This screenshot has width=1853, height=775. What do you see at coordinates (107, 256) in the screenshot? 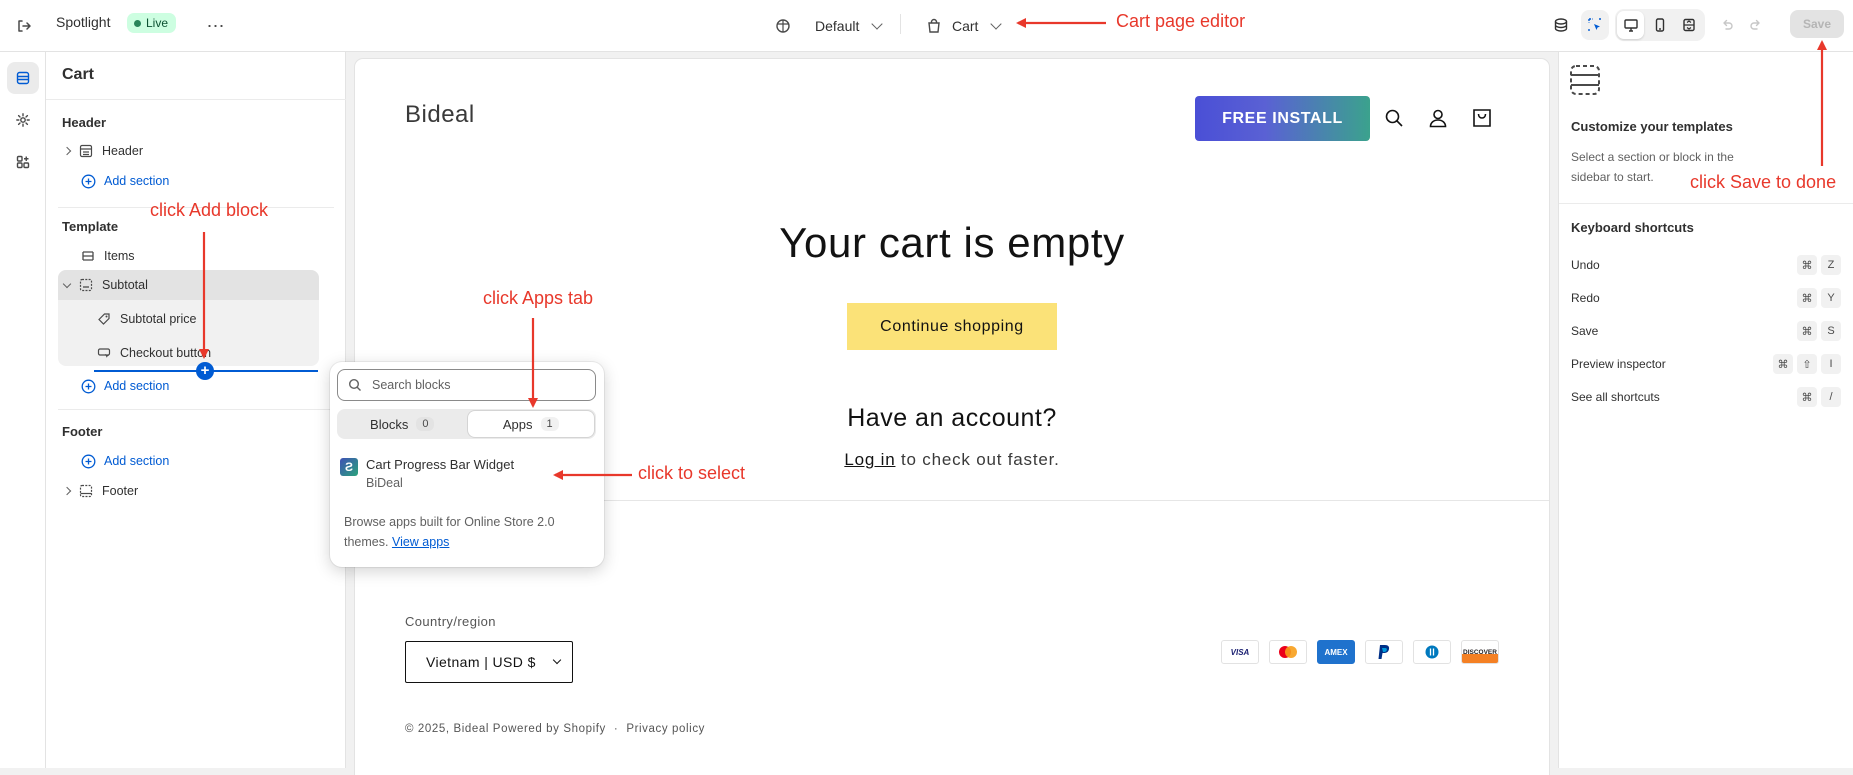
I see `section-items: Items` at bounding box center [107, 256].